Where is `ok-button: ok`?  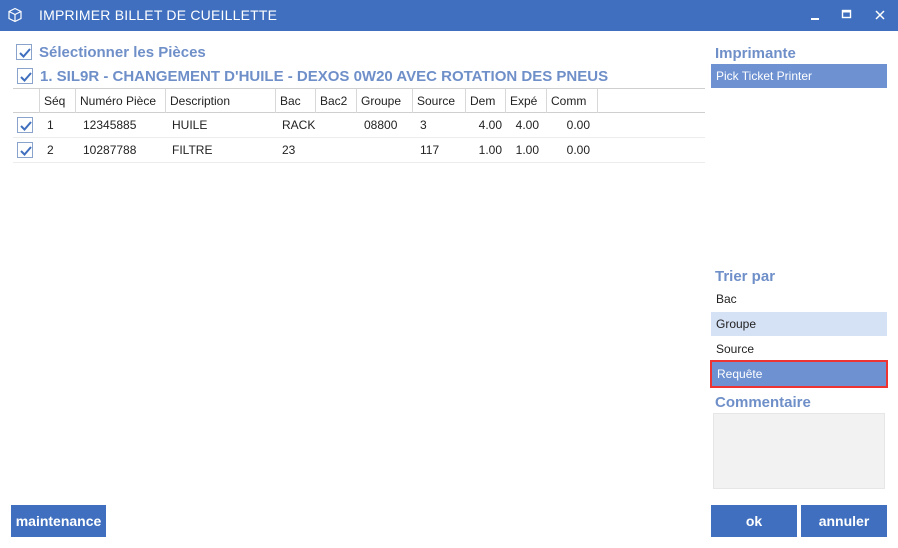
ok-button: ok is located at coordinates (754, 521).